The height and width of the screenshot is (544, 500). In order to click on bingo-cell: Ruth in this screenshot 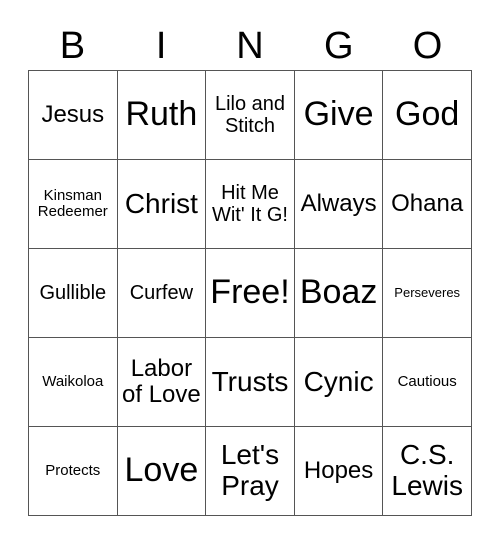, I will do `click(162, 115)`.